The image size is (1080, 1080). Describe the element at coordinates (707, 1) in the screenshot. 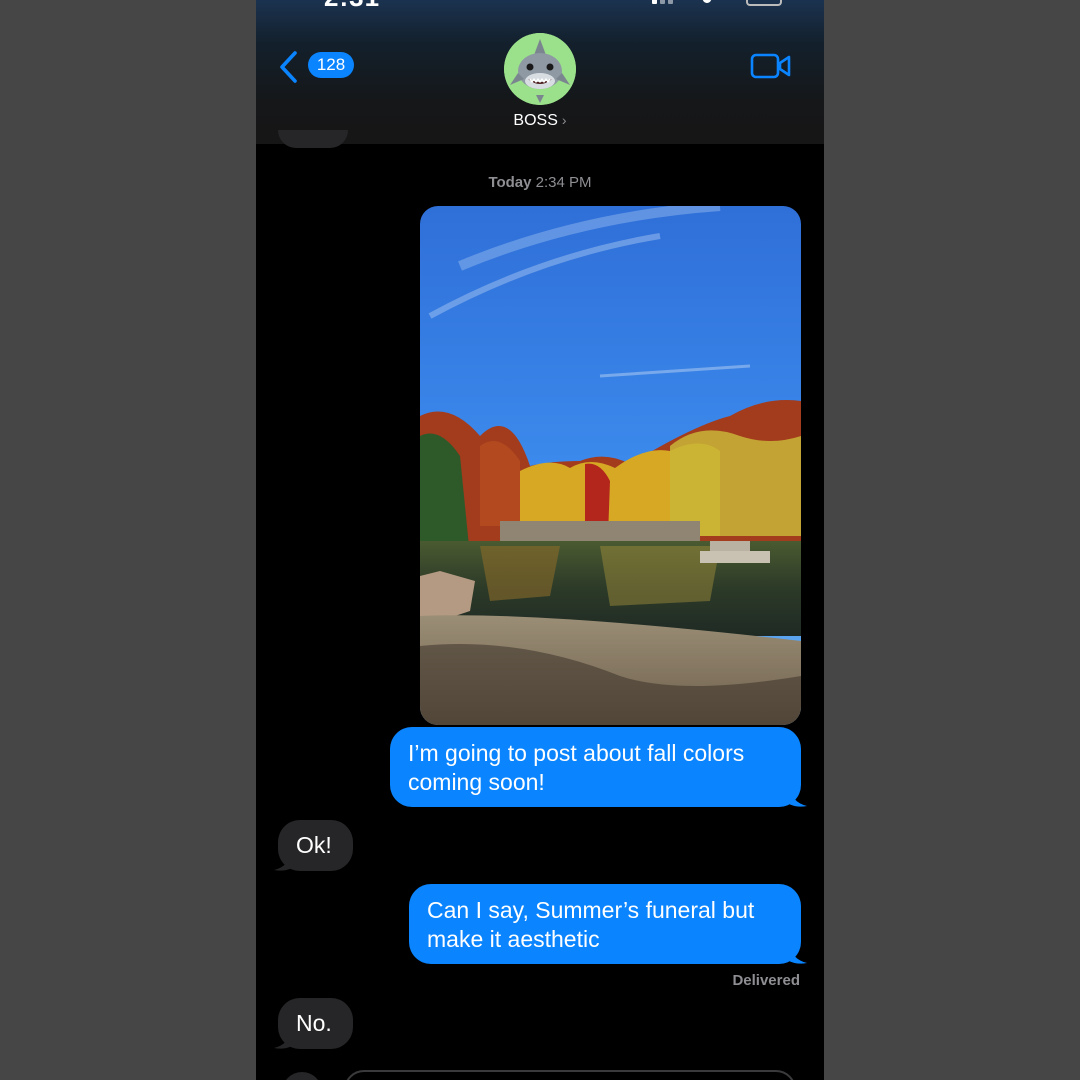

I see `wifi-icon` at that location.